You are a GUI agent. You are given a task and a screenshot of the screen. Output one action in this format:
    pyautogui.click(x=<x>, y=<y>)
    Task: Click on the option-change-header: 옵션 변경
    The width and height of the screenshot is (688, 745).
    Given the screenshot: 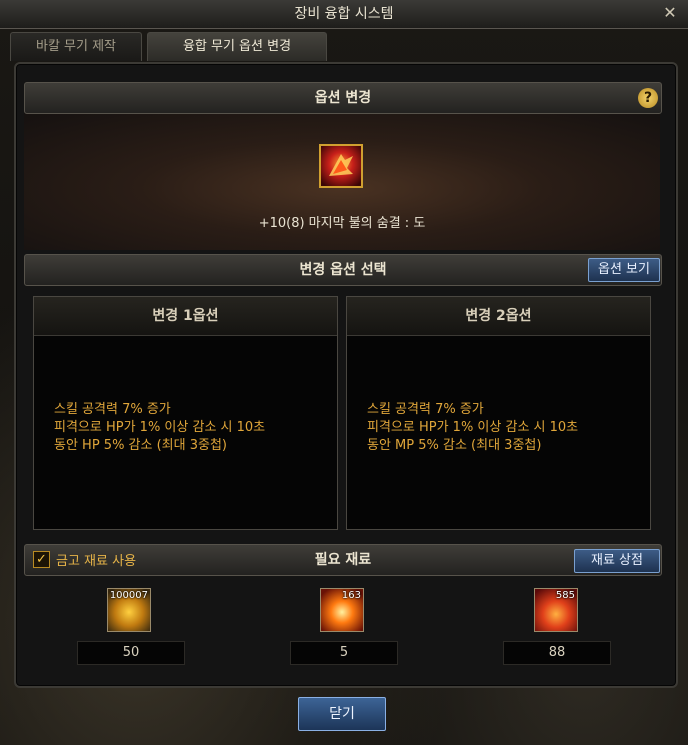 What is the action you would take?
    pyautogui.click(x=343, y=98)
    